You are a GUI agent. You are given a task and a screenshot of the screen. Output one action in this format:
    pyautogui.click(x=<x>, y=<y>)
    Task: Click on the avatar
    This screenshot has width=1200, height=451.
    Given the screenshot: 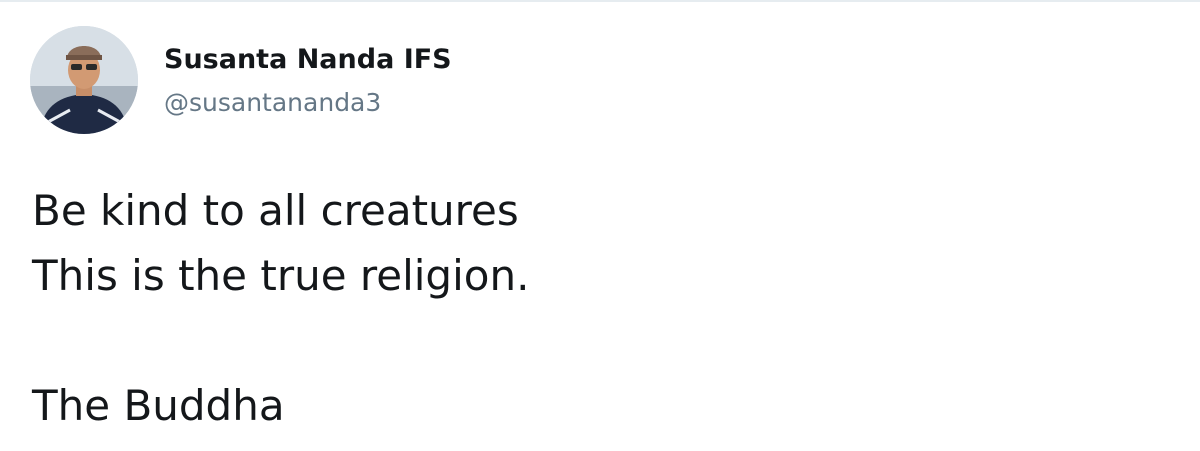 What is the action you would take?
    pyautogui.click(x=84, y=80)
    